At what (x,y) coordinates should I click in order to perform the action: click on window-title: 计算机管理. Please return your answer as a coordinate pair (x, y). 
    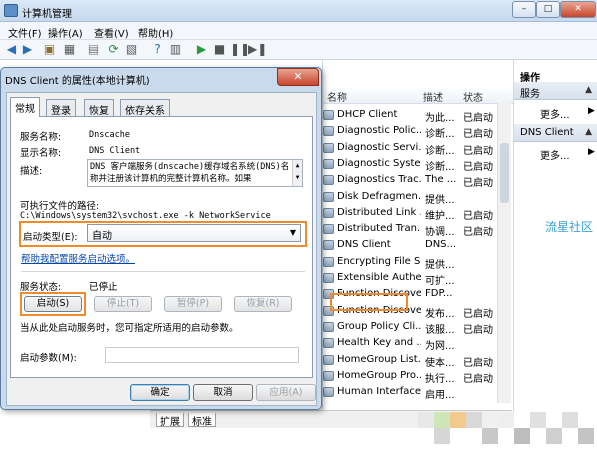
    Looking at the image, I should click on (47, 14).